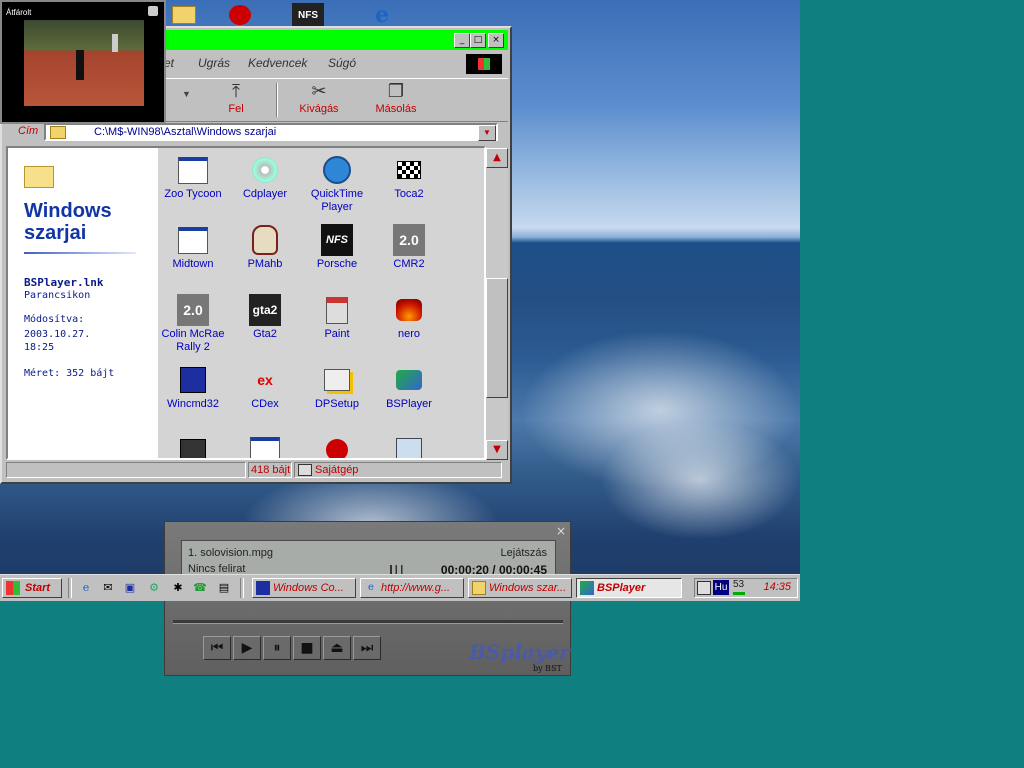 This screenshot has width=1024, height=768. Describe the element at coordinates (704, 588) in the screenshot. I see `tray-app-icon` at that location.